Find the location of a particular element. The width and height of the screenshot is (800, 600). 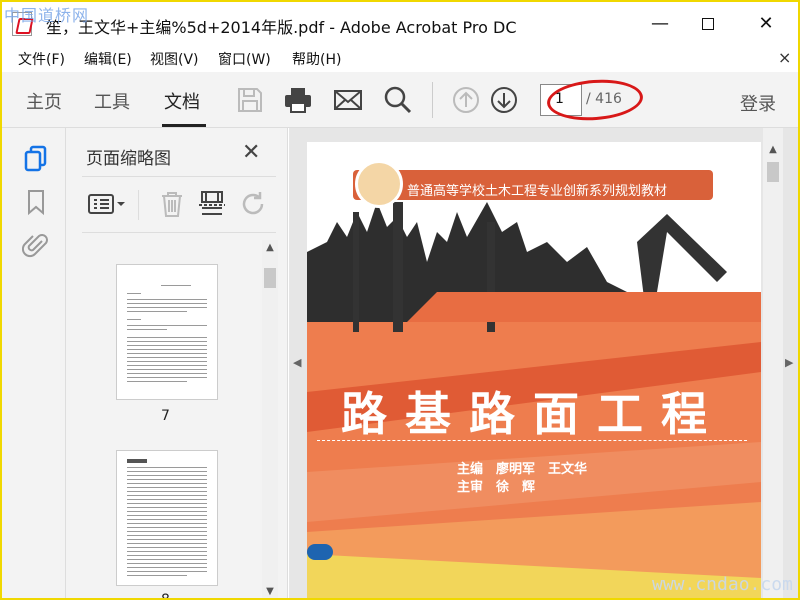

panel-title: 页面缩略图 is located at coordinates (128, 159).